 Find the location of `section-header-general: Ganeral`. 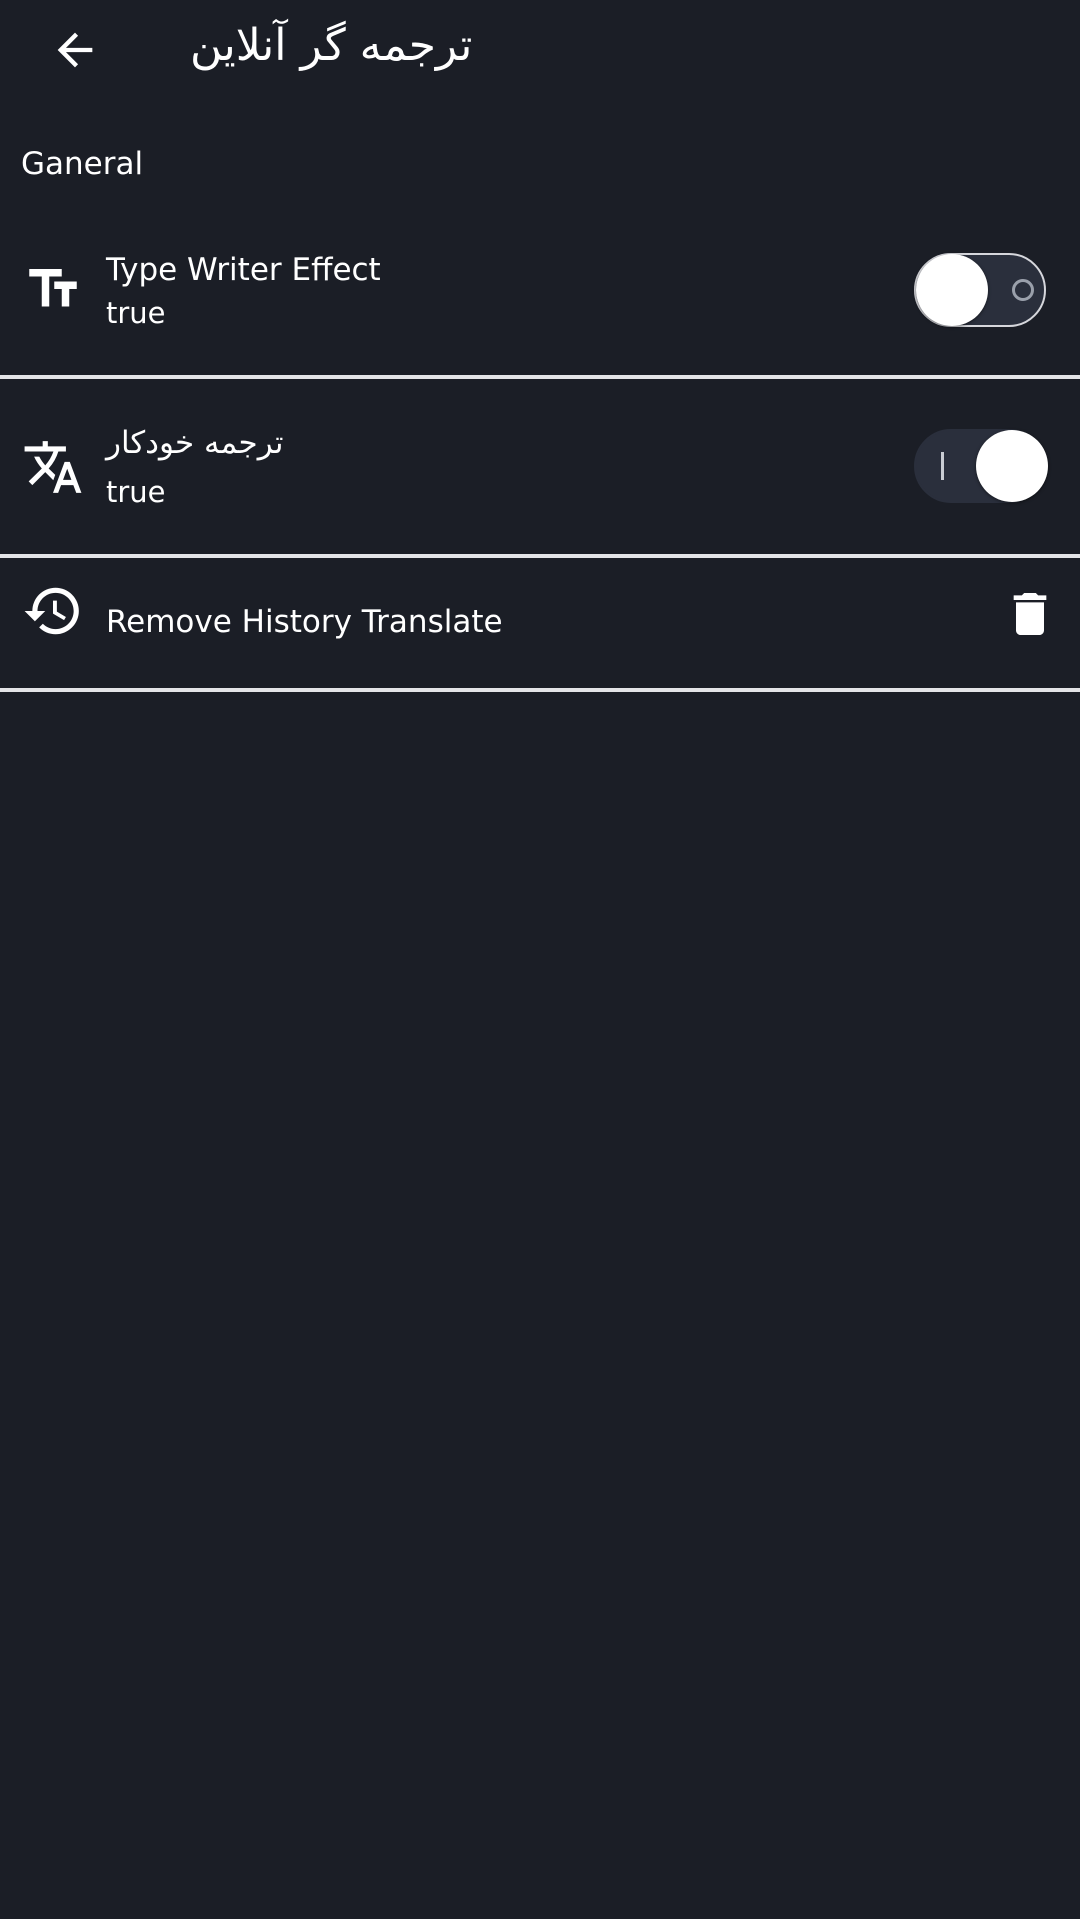

section-header-general: Ganeral is located at coordinates (82, 164).